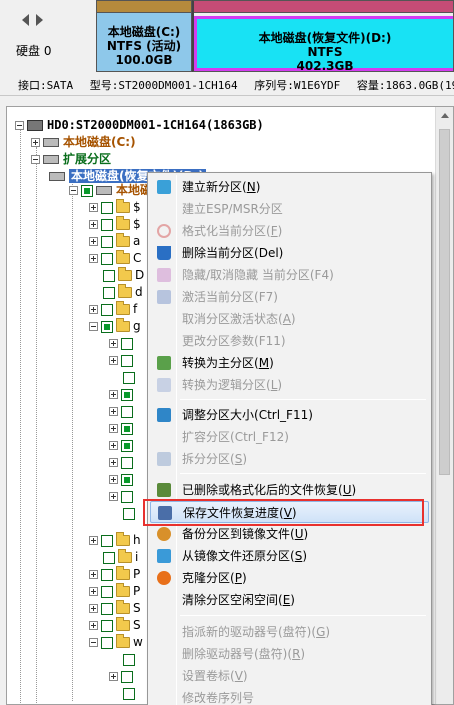 Image resolution: width=454 pixels, height=705 pixels. I want to click on menu-item-restore-image: 从镜像文件还原分区(S), so click(289, 556).